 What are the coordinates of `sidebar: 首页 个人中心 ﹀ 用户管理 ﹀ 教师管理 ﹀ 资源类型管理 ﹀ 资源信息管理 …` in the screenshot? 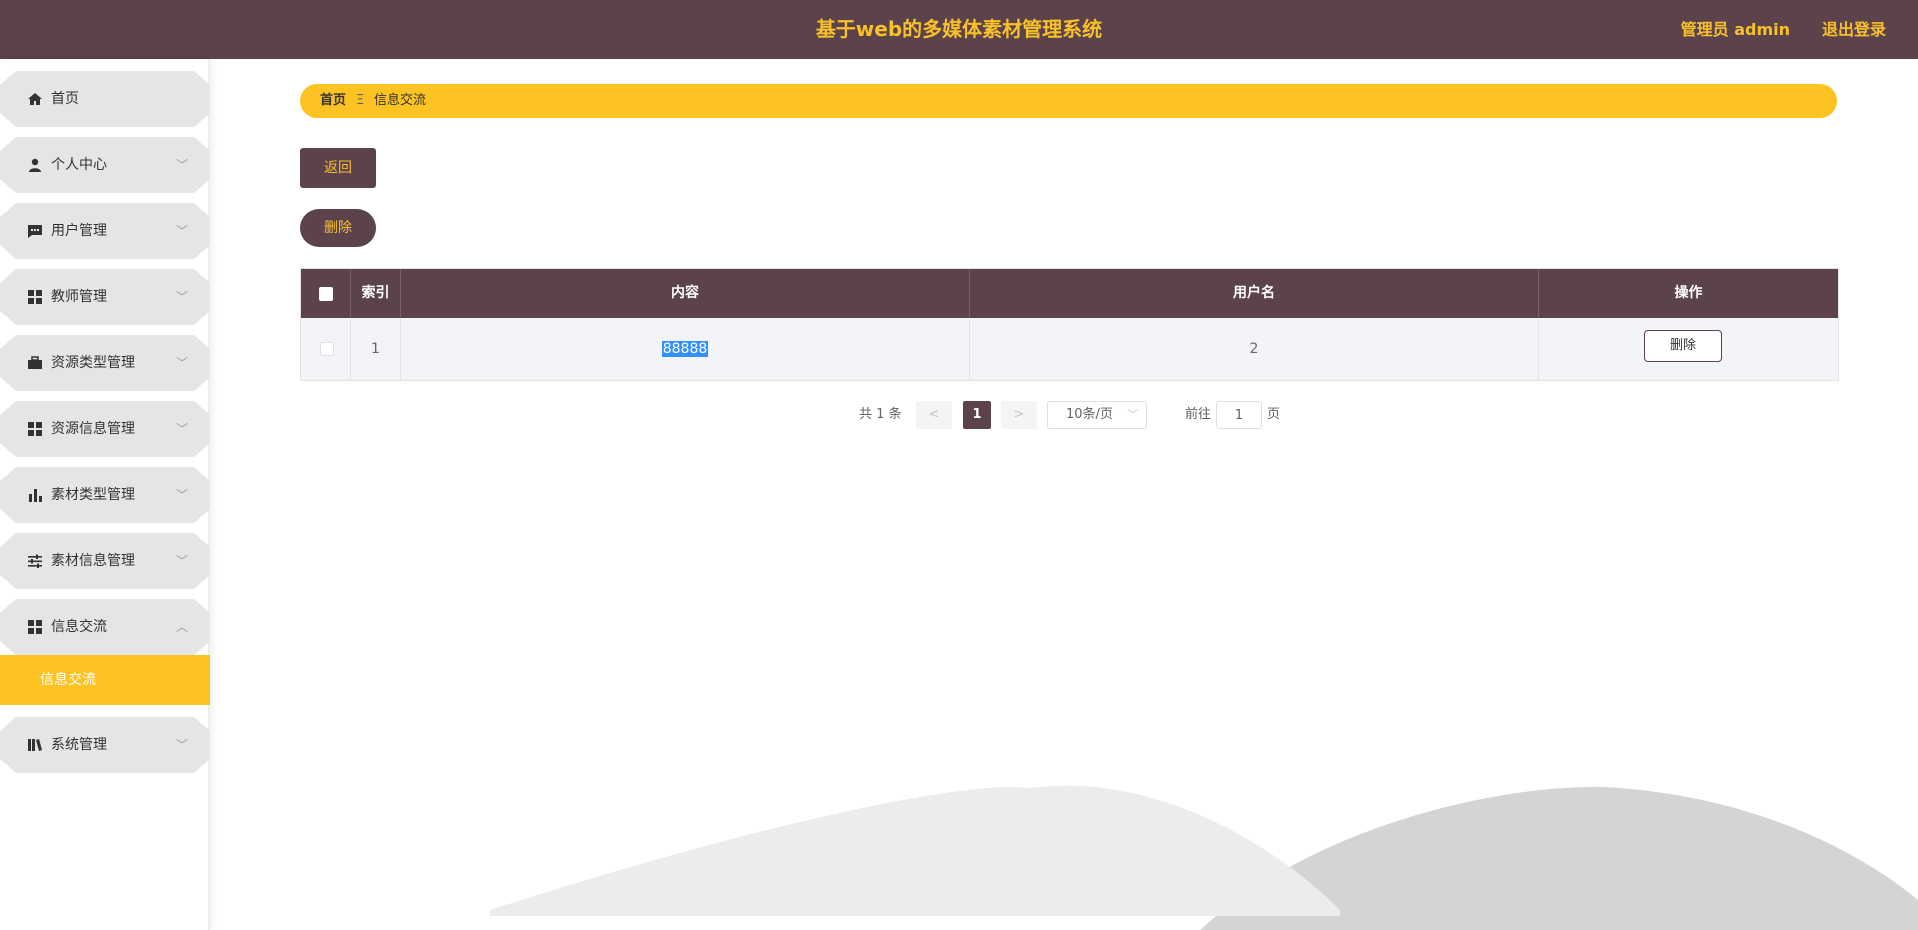 It's located at (105, 494).